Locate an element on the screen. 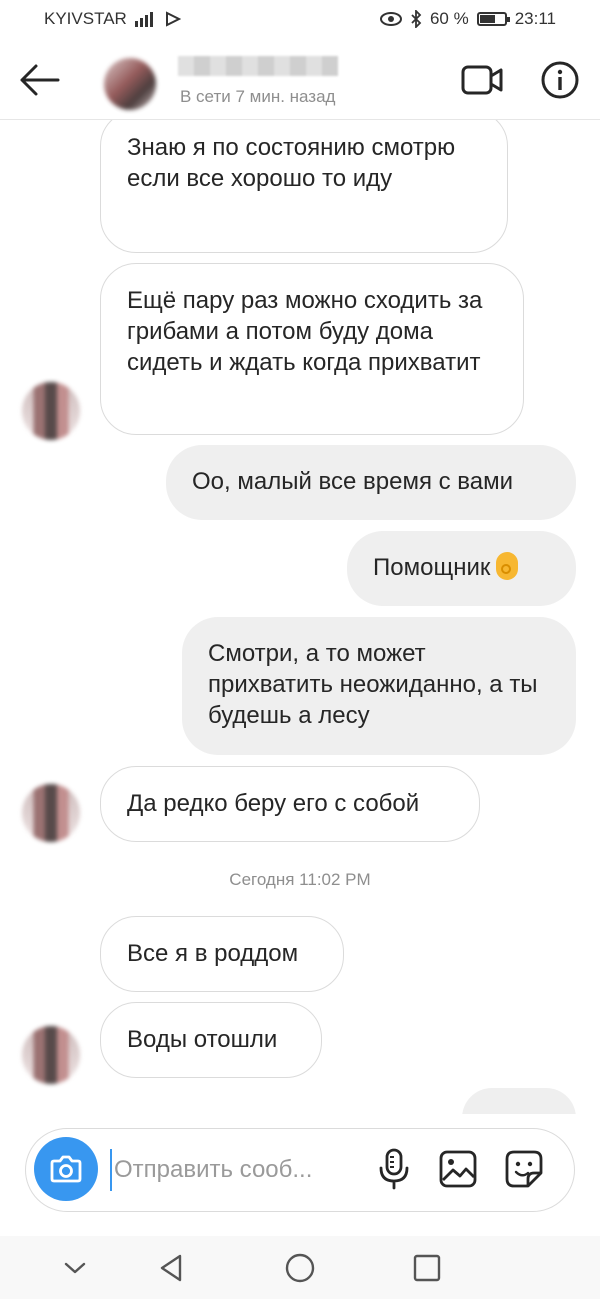 This screenshot has width=600, height=1299. message-text: Воды отошли is located at coordinates (202, 1039).